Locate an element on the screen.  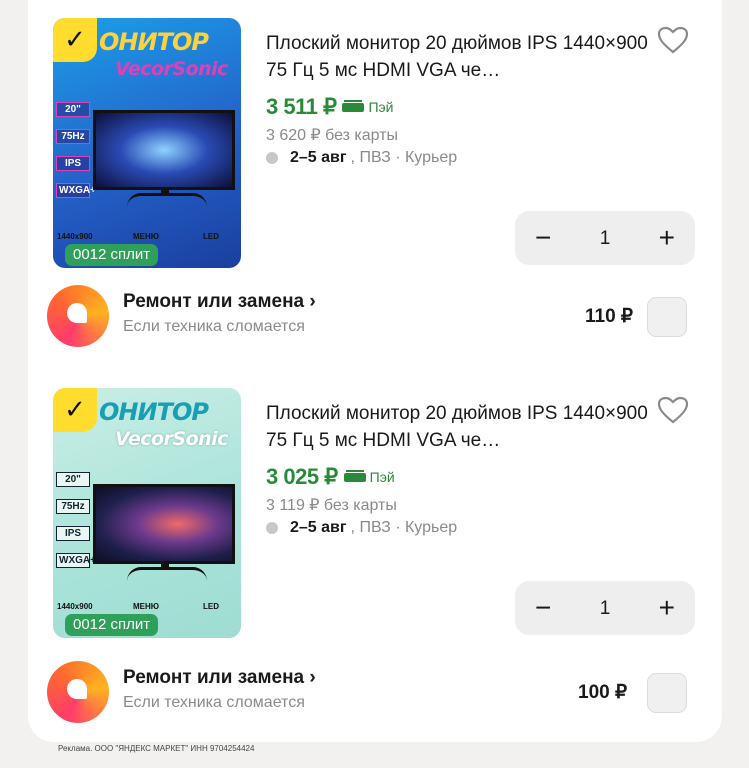
price-row: 3 025 ₽ Пэй is located at coordinates (330, 477).